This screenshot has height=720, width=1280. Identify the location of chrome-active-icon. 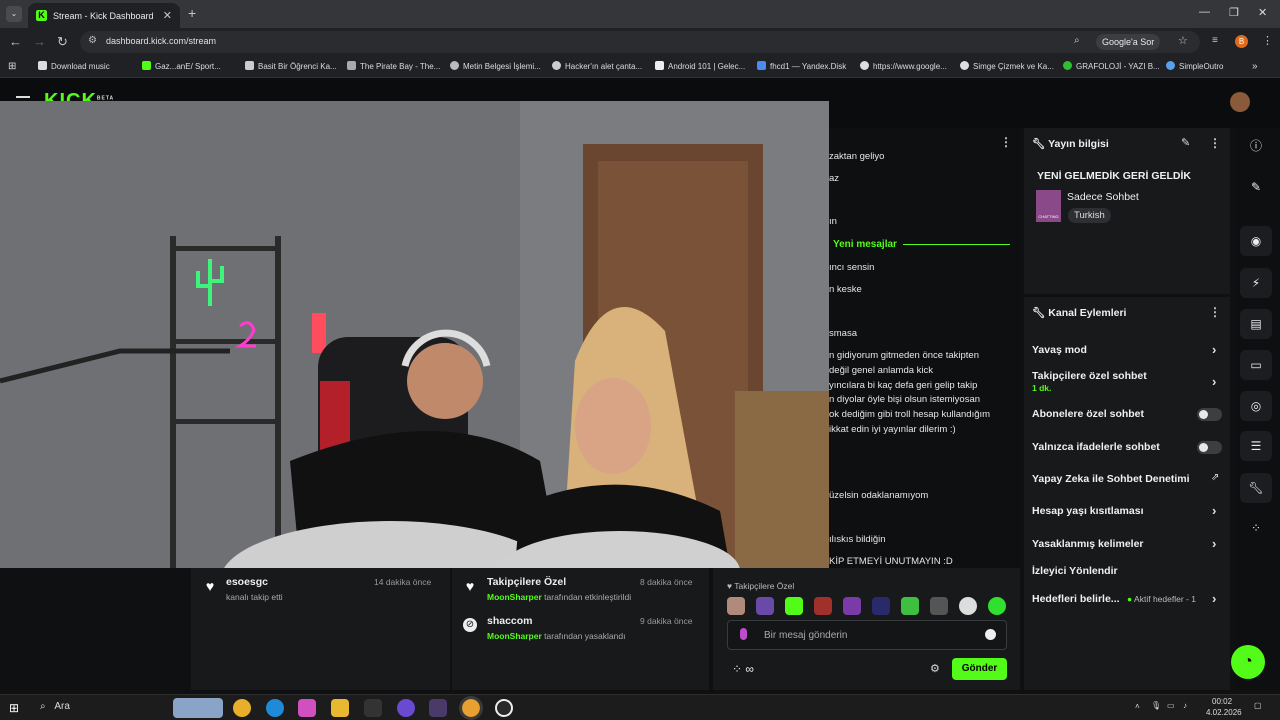
(471, 708).